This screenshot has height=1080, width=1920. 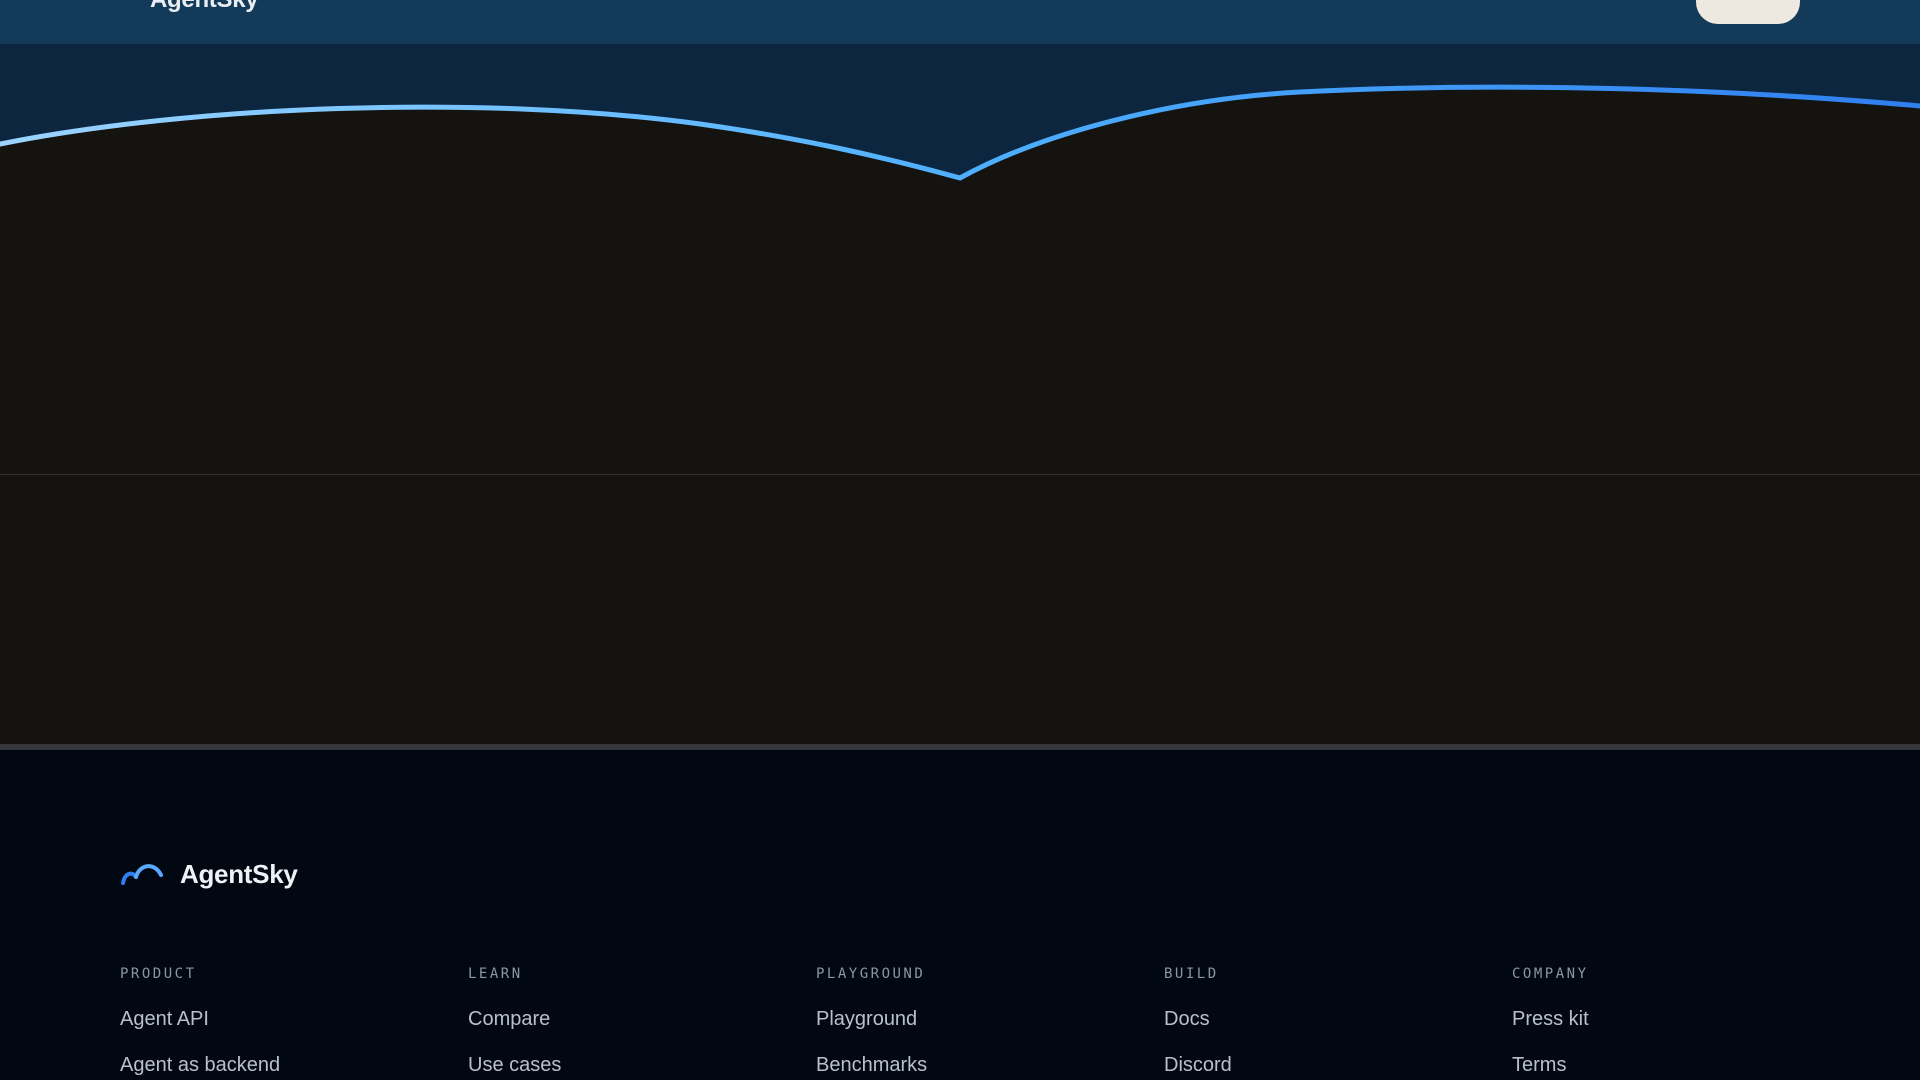 I want to click on footer-column-learn: LEARN Compare Use cases, so click(x=514, y=1022).